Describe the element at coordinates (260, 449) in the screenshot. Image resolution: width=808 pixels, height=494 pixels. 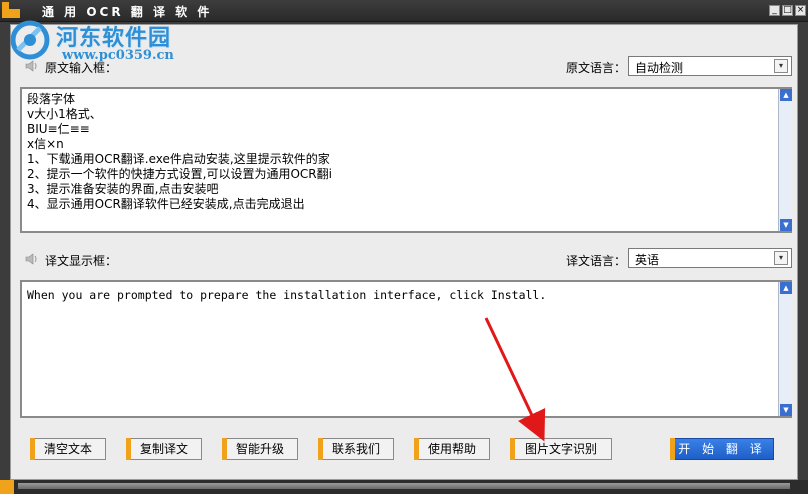
I see `smart-upgrade-button: 智能升级` at that location.